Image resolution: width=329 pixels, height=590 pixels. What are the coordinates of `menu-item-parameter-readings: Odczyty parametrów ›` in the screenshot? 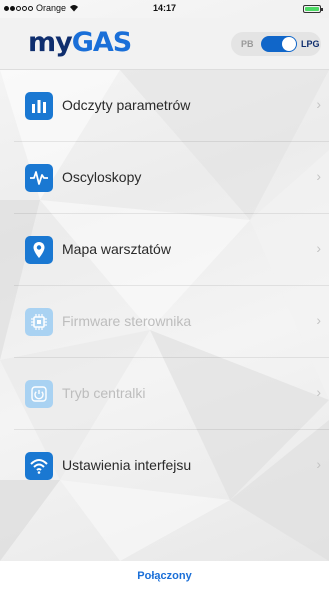 It's located at (164, 106).